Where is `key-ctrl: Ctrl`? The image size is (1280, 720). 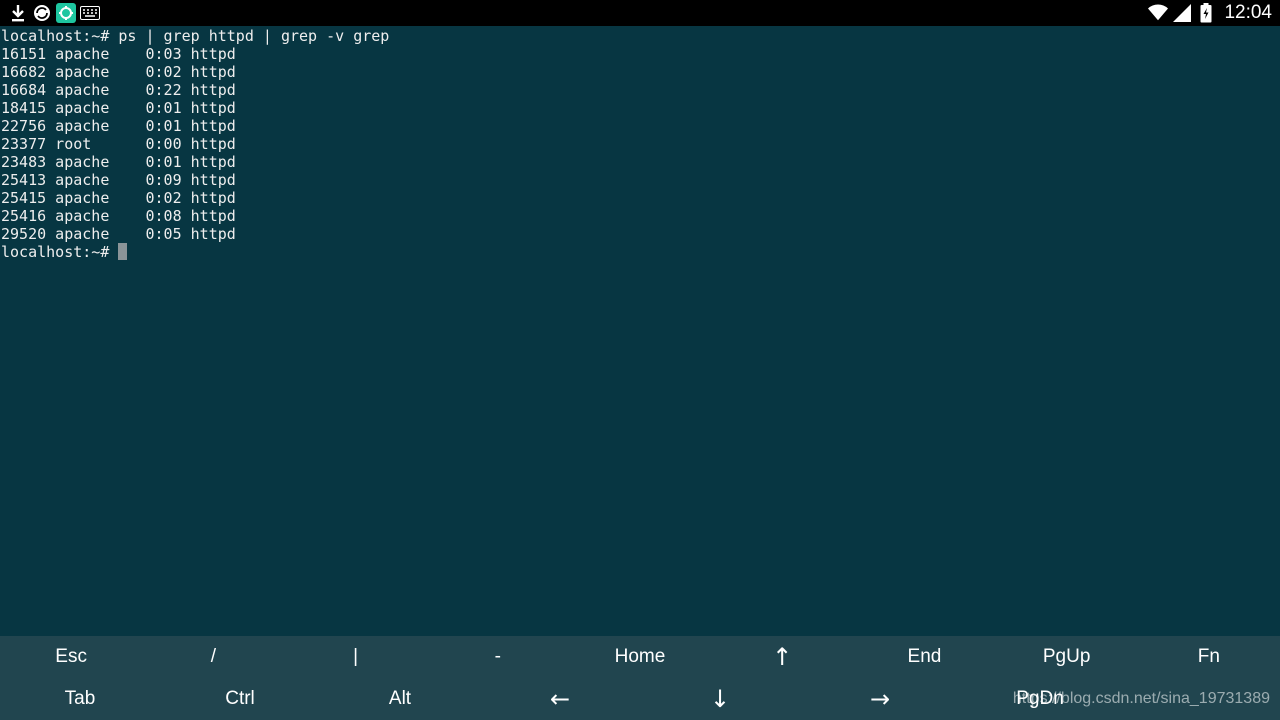 key-ctrl: Ctrl is located at coordinates (240, 699).